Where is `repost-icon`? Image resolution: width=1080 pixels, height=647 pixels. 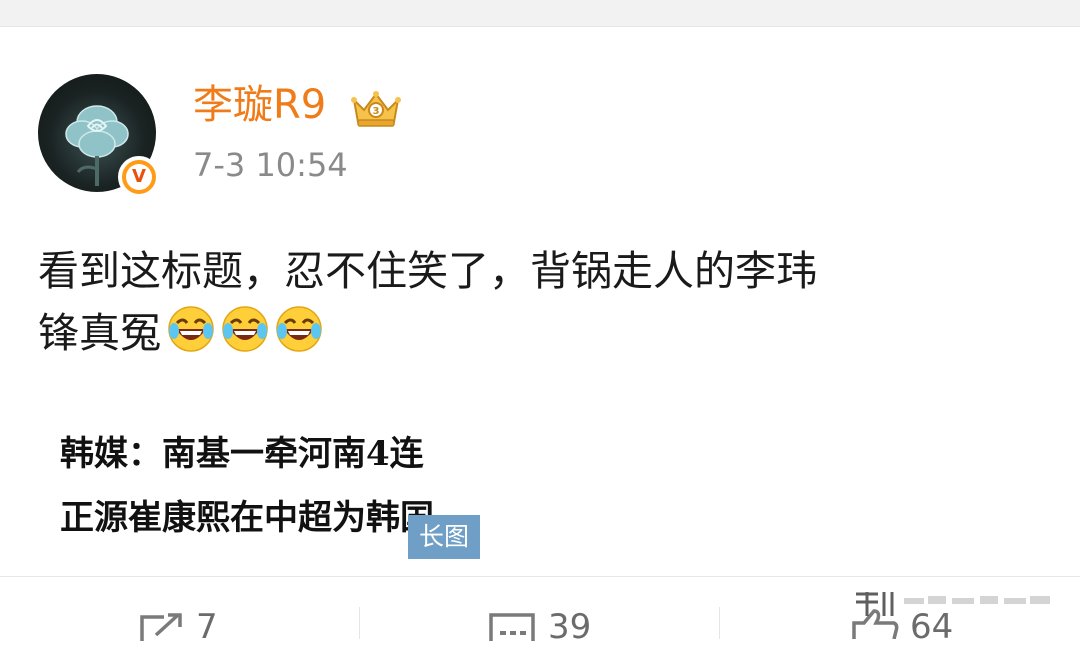
repost-icon is located at coordinates (161, 627).